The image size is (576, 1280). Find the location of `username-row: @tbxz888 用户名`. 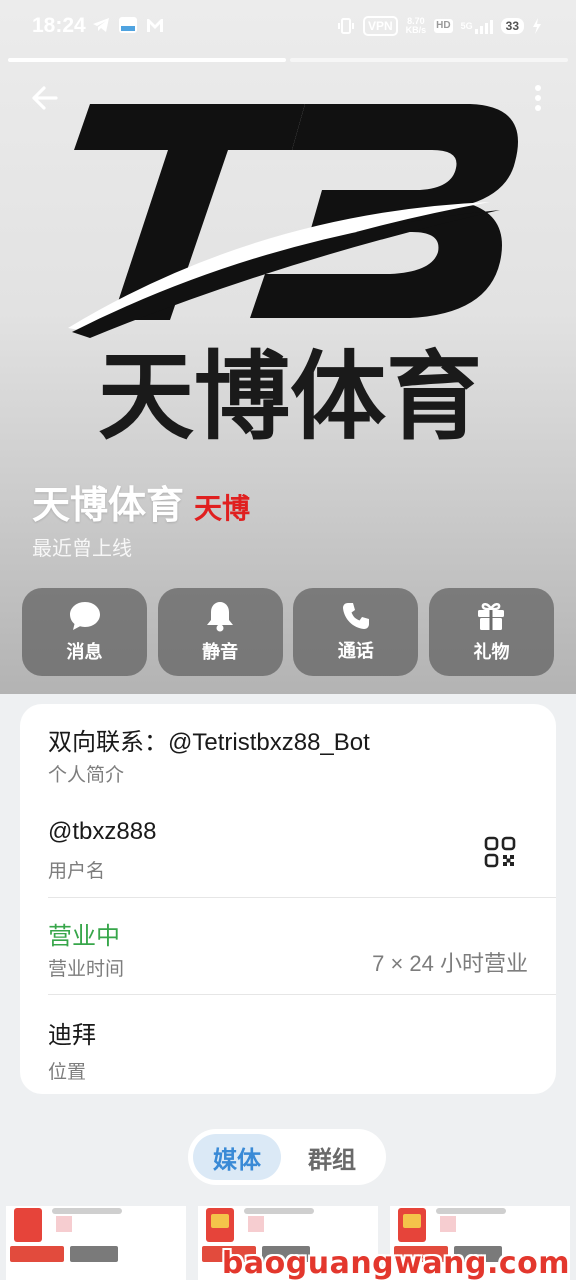

username-row: @tbxz888 用户名 is located at coordinates (288, 849).